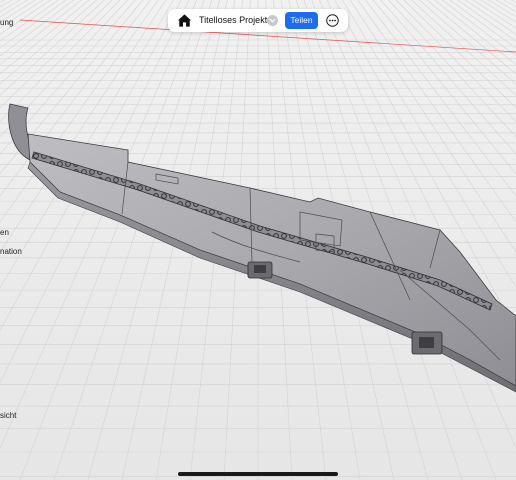  What do you see at coordinates (4, 232) in the screenshot?
I see `side-label-2: en` at bounding box center [4, 232].